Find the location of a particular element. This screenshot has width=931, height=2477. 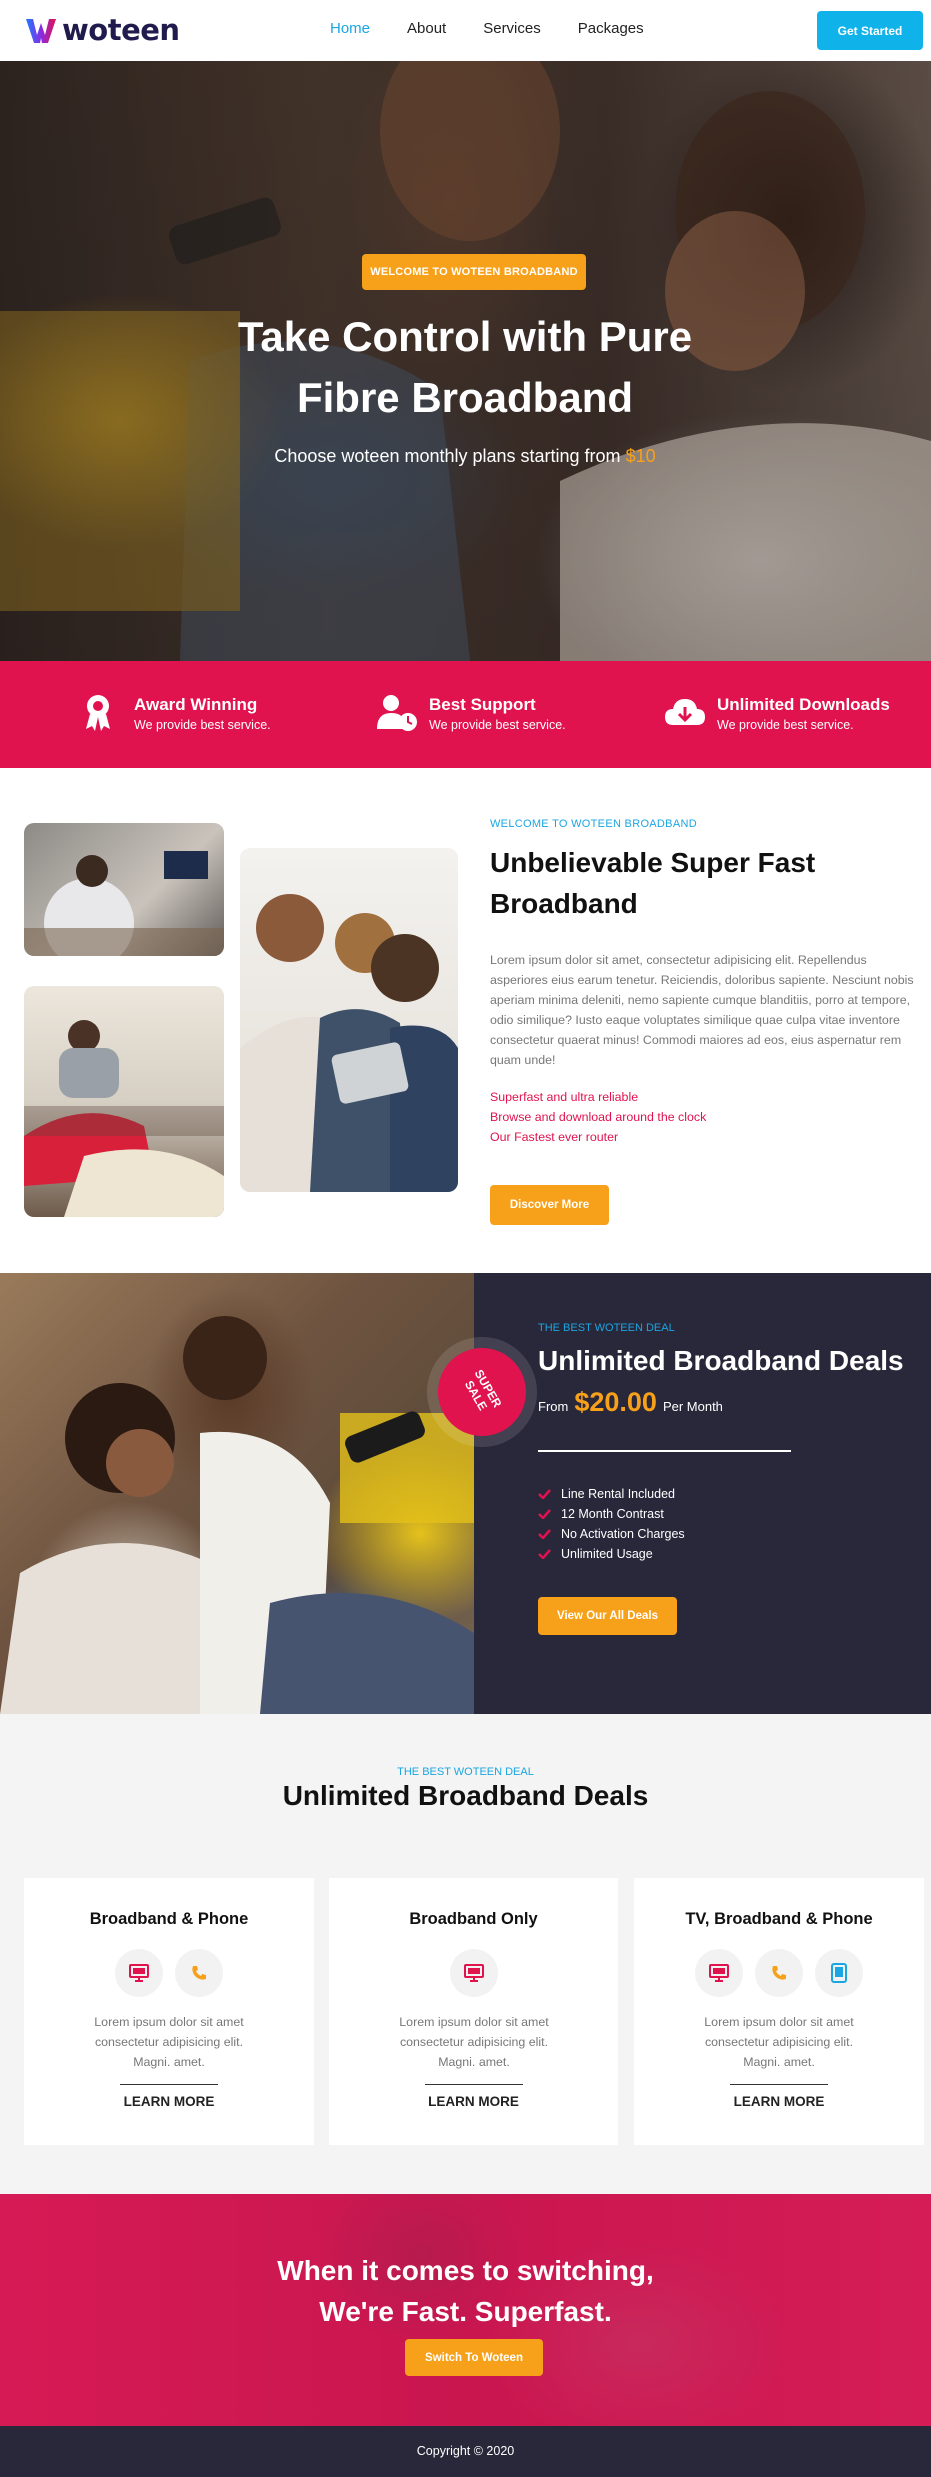

price-amount: $20.00 is located at coordinates (615, 1402).